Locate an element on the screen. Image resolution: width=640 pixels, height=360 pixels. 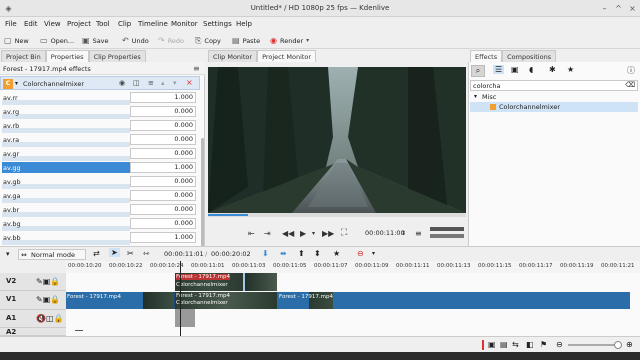
clip-v1-b: Forest - 17917.mp4 Colorchannelmixer is located at coordinates (226, 300).